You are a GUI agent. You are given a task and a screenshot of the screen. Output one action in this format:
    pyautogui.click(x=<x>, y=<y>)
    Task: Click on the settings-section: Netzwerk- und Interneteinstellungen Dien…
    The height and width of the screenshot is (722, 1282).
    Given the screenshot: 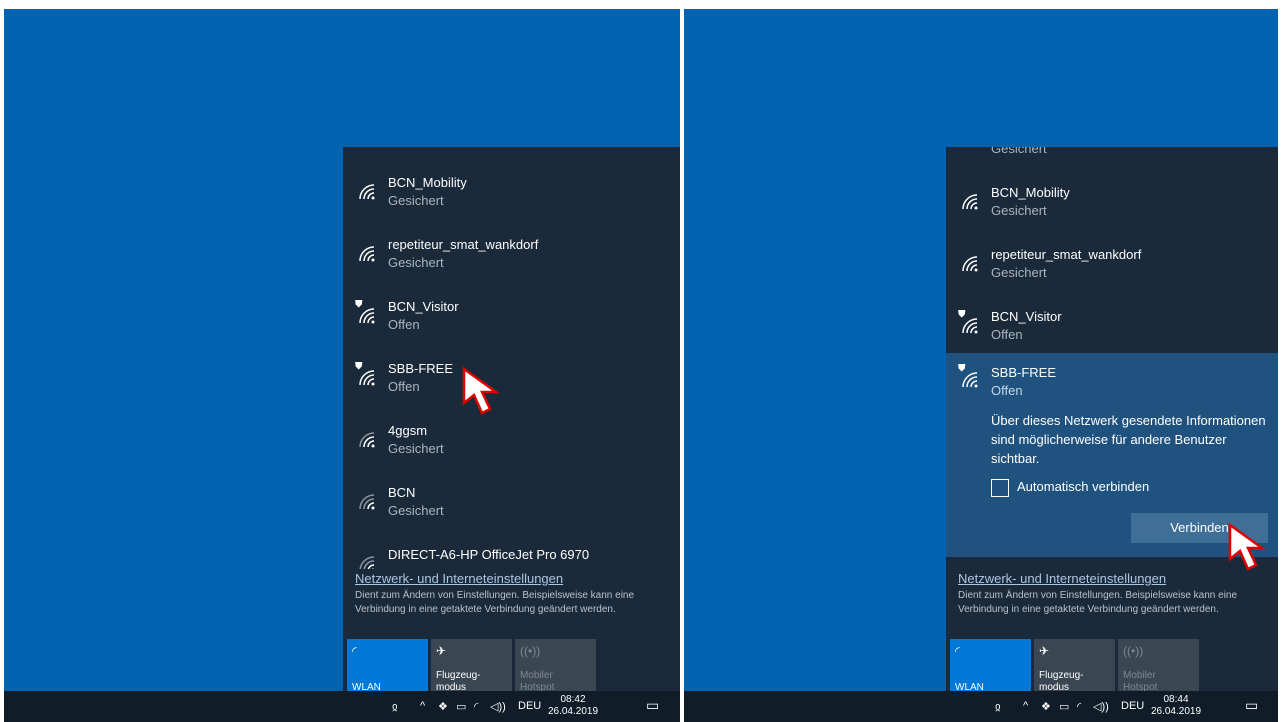 What is the action you would take?
    pyautogui.click(x=511, y=599)
    